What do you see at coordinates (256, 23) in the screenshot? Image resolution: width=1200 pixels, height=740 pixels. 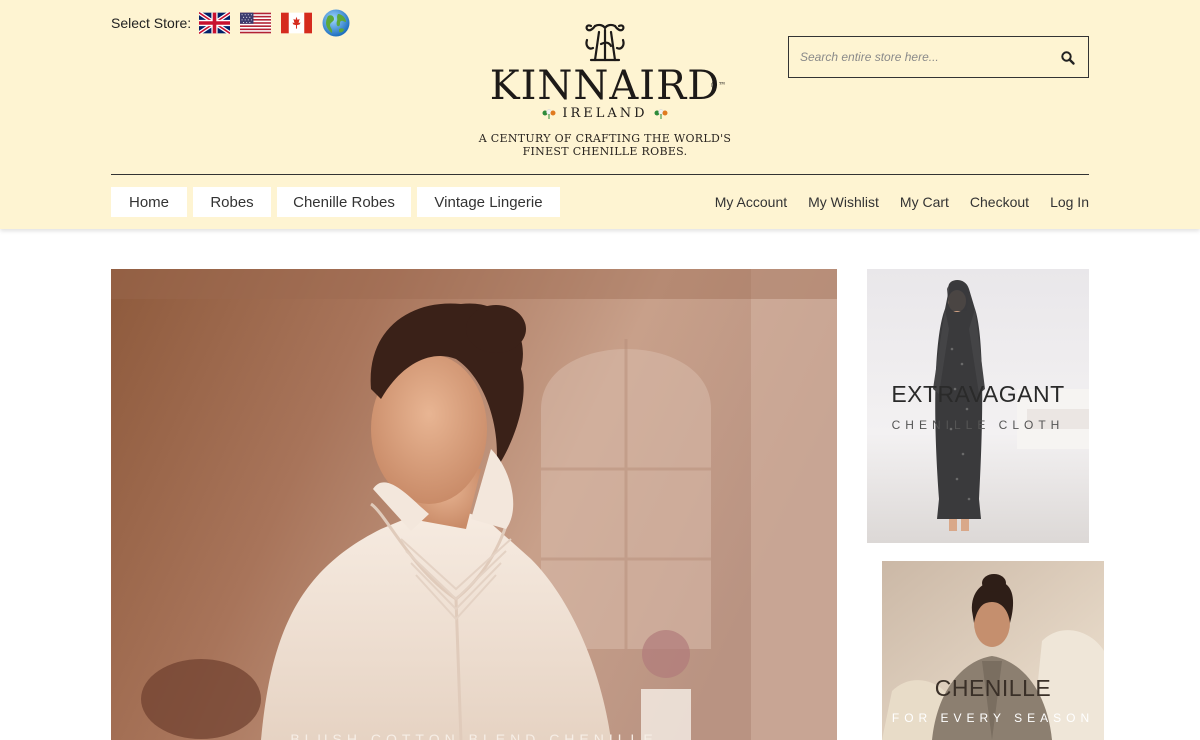 I see `us-flag-icon` at bounding box center [256, 23].